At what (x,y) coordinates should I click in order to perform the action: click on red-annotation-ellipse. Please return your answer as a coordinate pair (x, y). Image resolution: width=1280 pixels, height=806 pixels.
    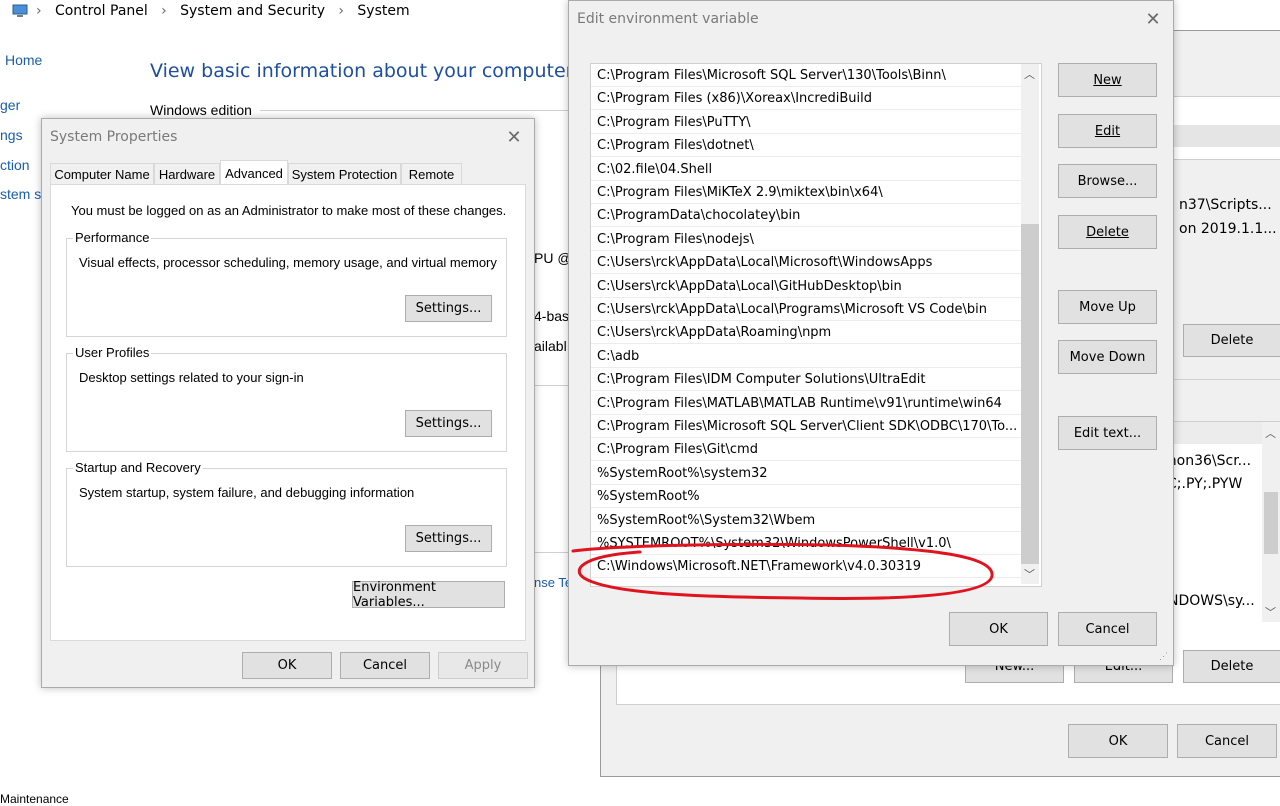
    Looking at the image, I should click on (782, 571).